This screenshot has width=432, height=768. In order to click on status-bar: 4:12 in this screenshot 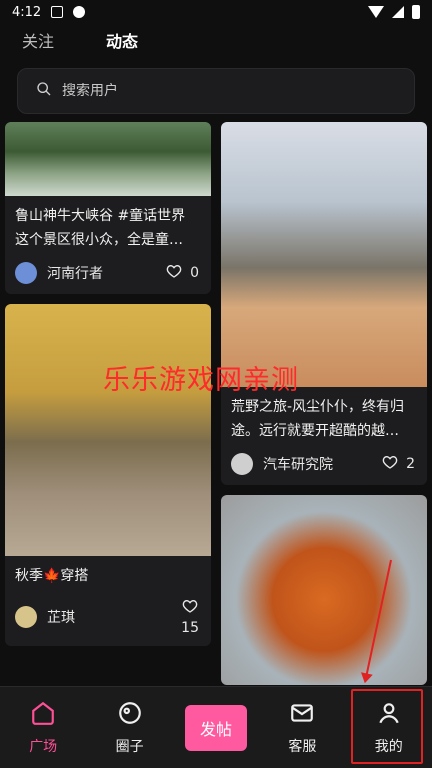, I will do `click(216, 12)`.